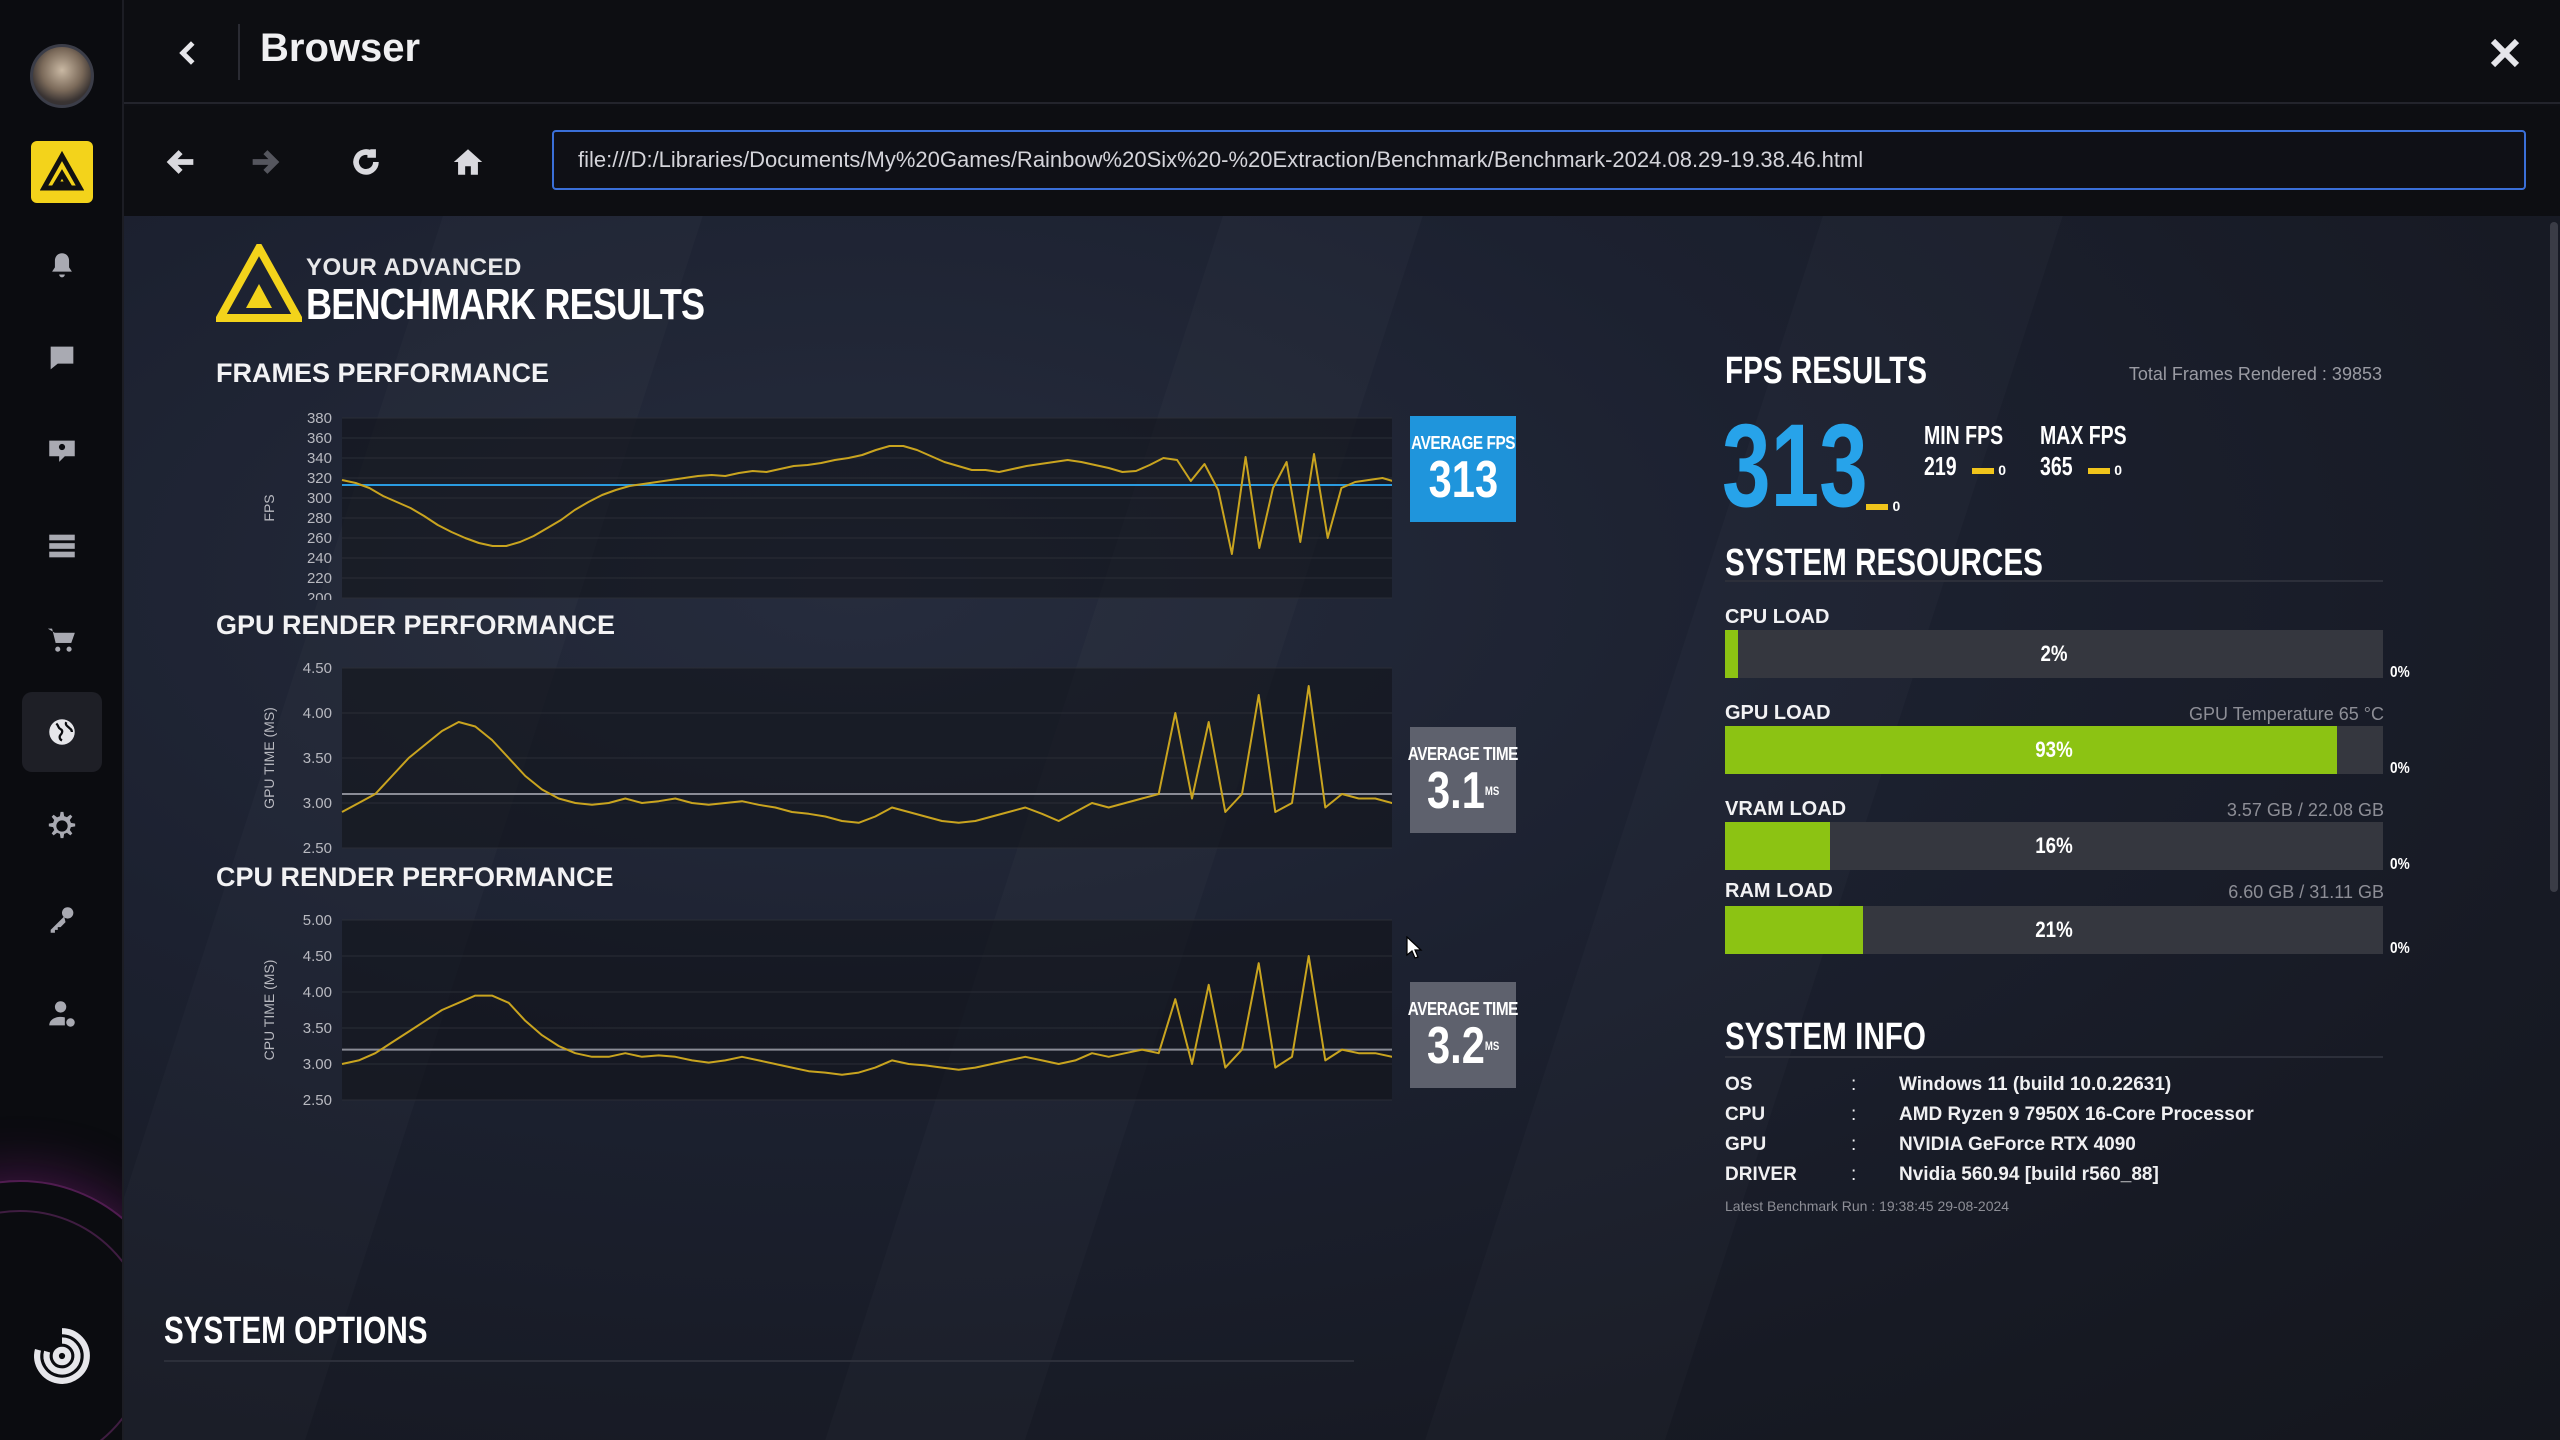  What do you see at coordinates (2083, 435) in the screenshot?
I see `max-fps-label: MAX FPS` at bounding box center [2083, 435].